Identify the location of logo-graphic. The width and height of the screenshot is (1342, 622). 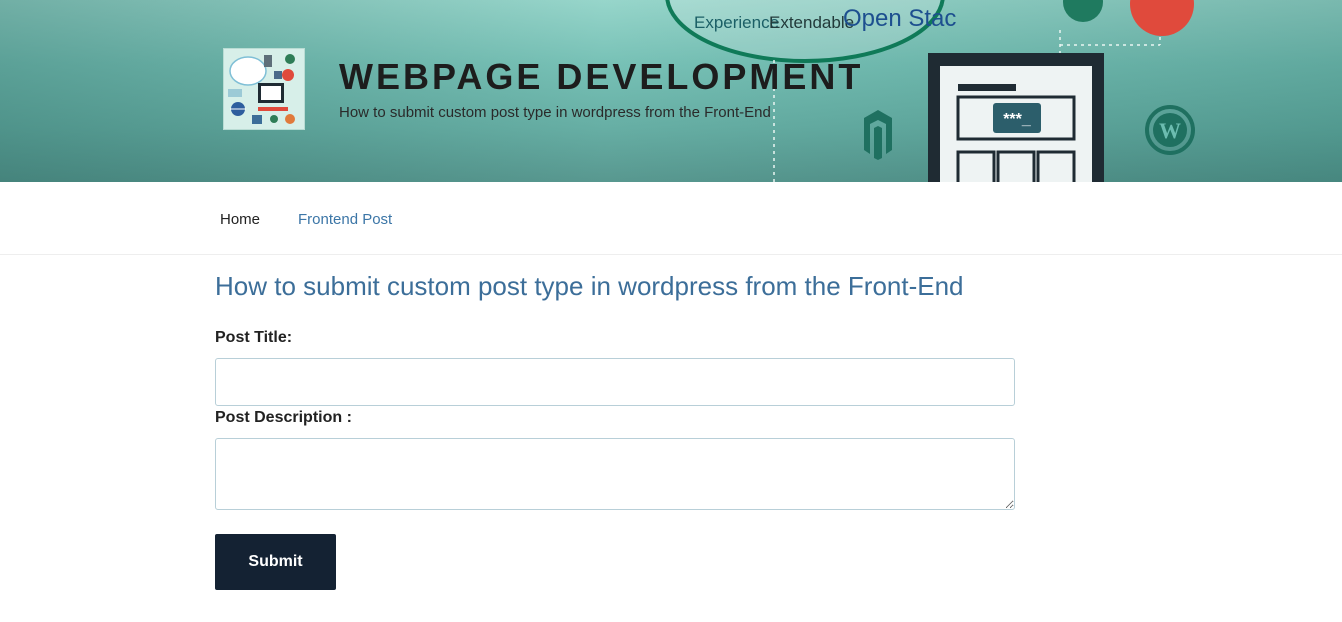
(261, 89).